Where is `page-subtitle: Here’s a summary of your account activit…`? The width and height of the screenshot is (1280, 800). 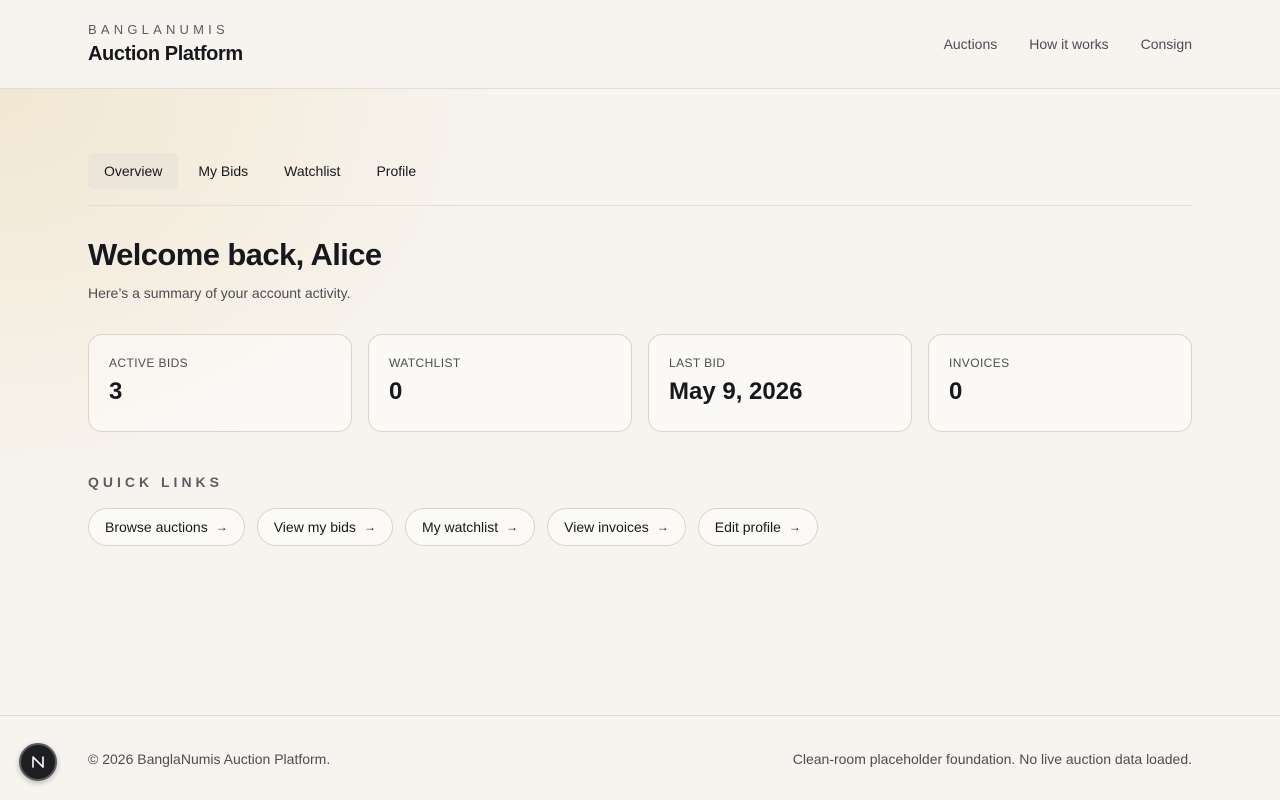
page-subtitle: Here’s a summary of your account activit… is located at coordinates (219, 293).